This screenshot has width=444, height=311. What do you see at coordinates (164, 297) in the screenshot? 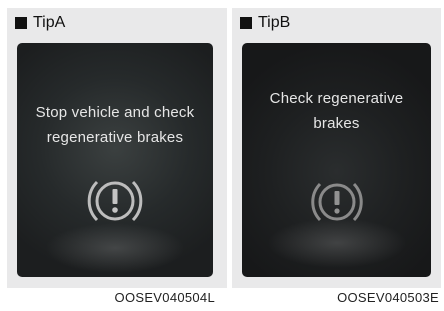
I see `figure-code: OOSEV040504L` at bounding box center [164, 297].